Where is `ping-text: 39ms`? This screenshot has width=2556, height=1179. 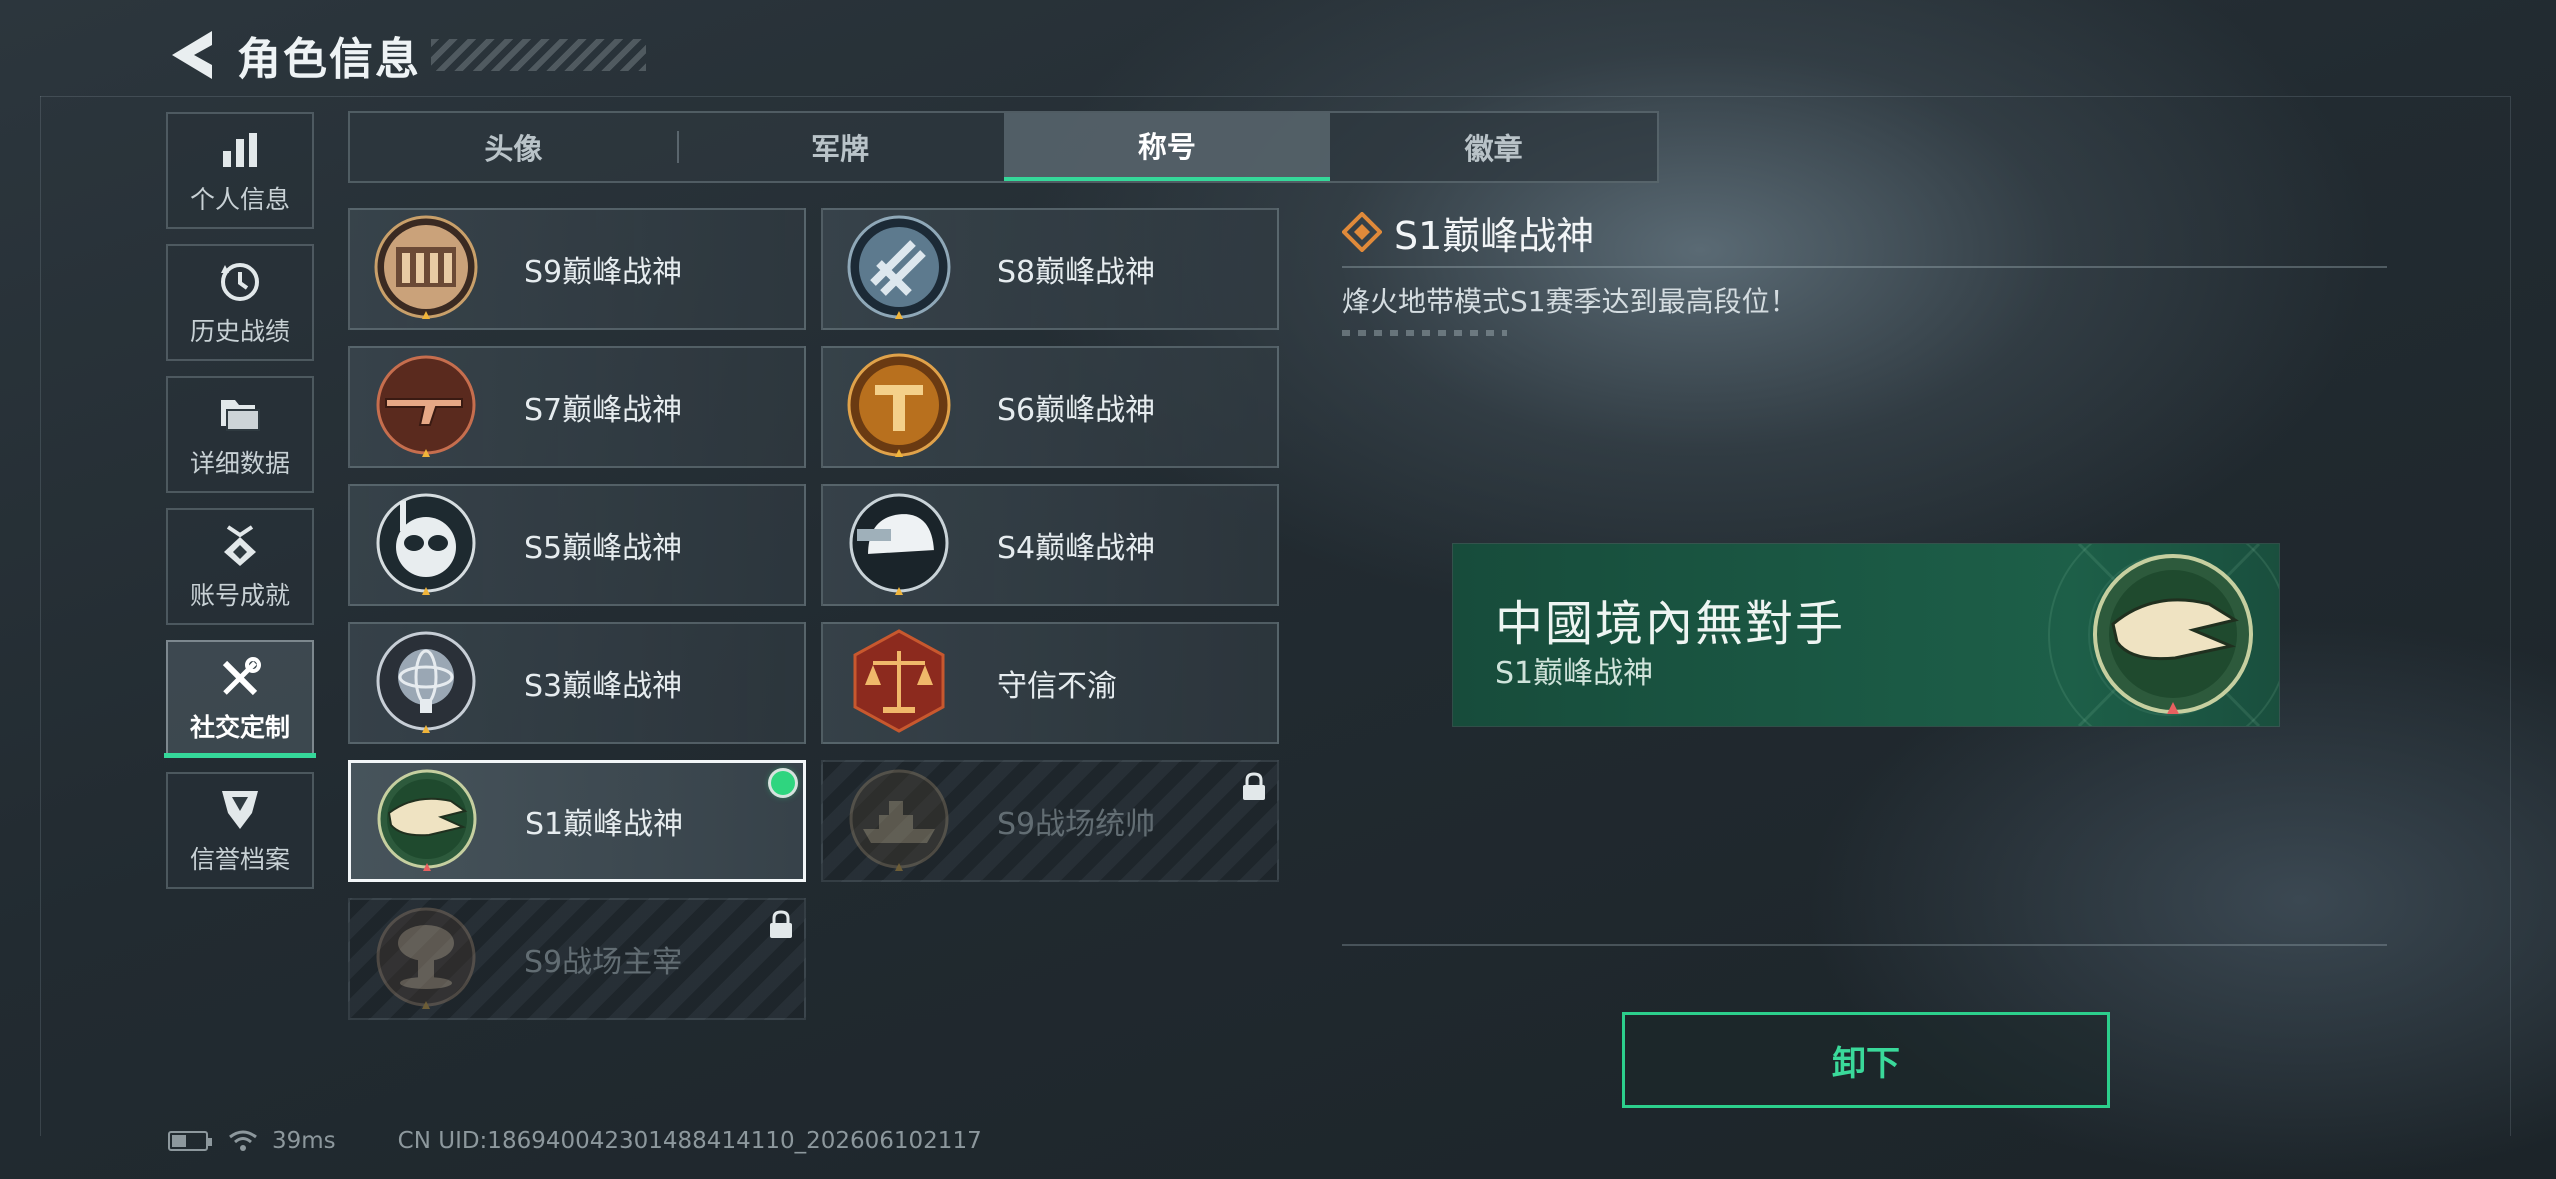
ping-text: 39ms is located at coordinates (304, 1141).